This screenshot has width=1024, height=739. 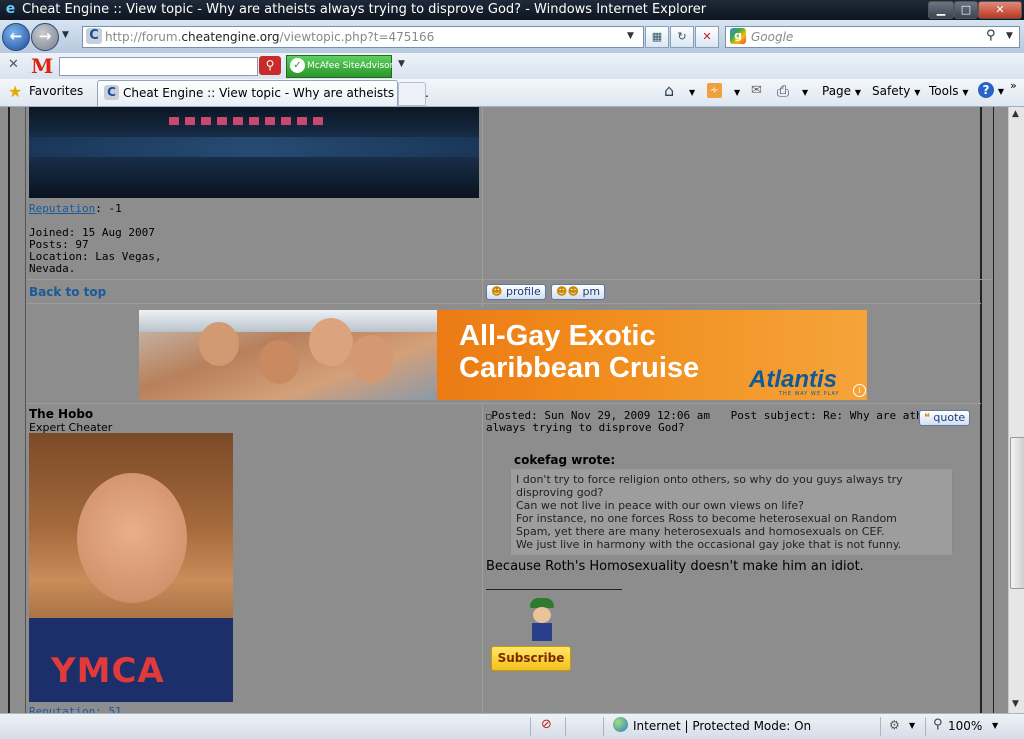 What do you see at coordinates (108, 671) in the screenshot?
I see `avatar-shirt-text: YMCA` at bounding box center [108, 671].